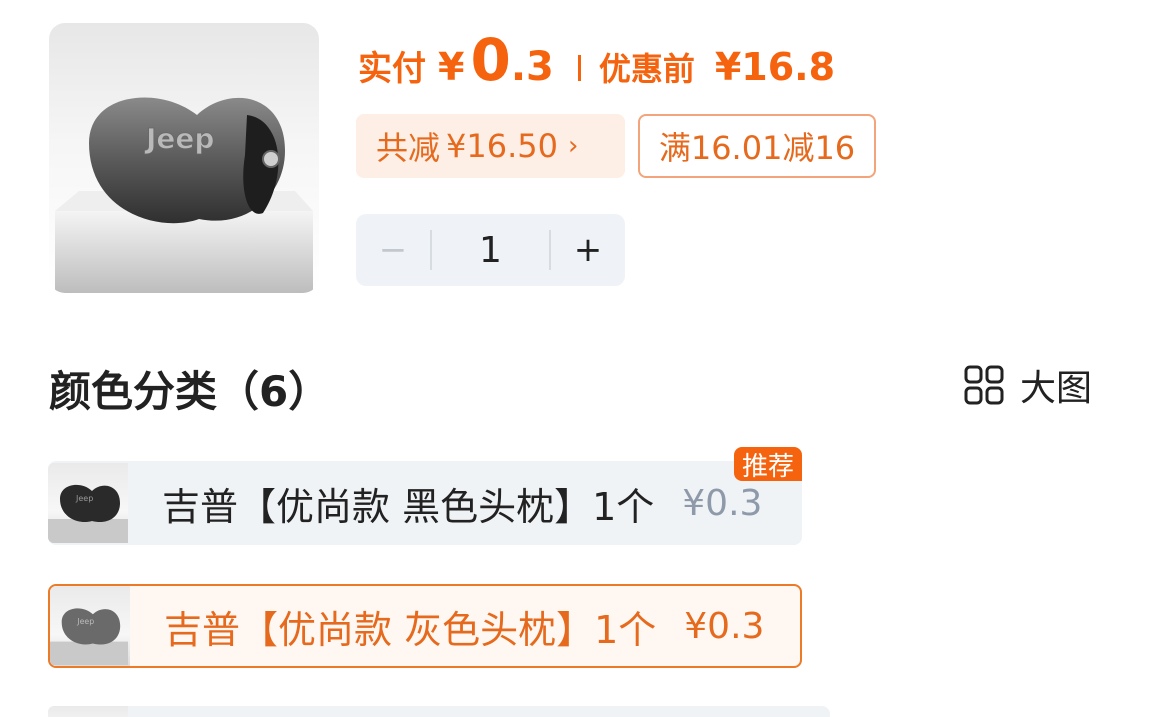  I want to click on increment-button: +, so click(588, 250).